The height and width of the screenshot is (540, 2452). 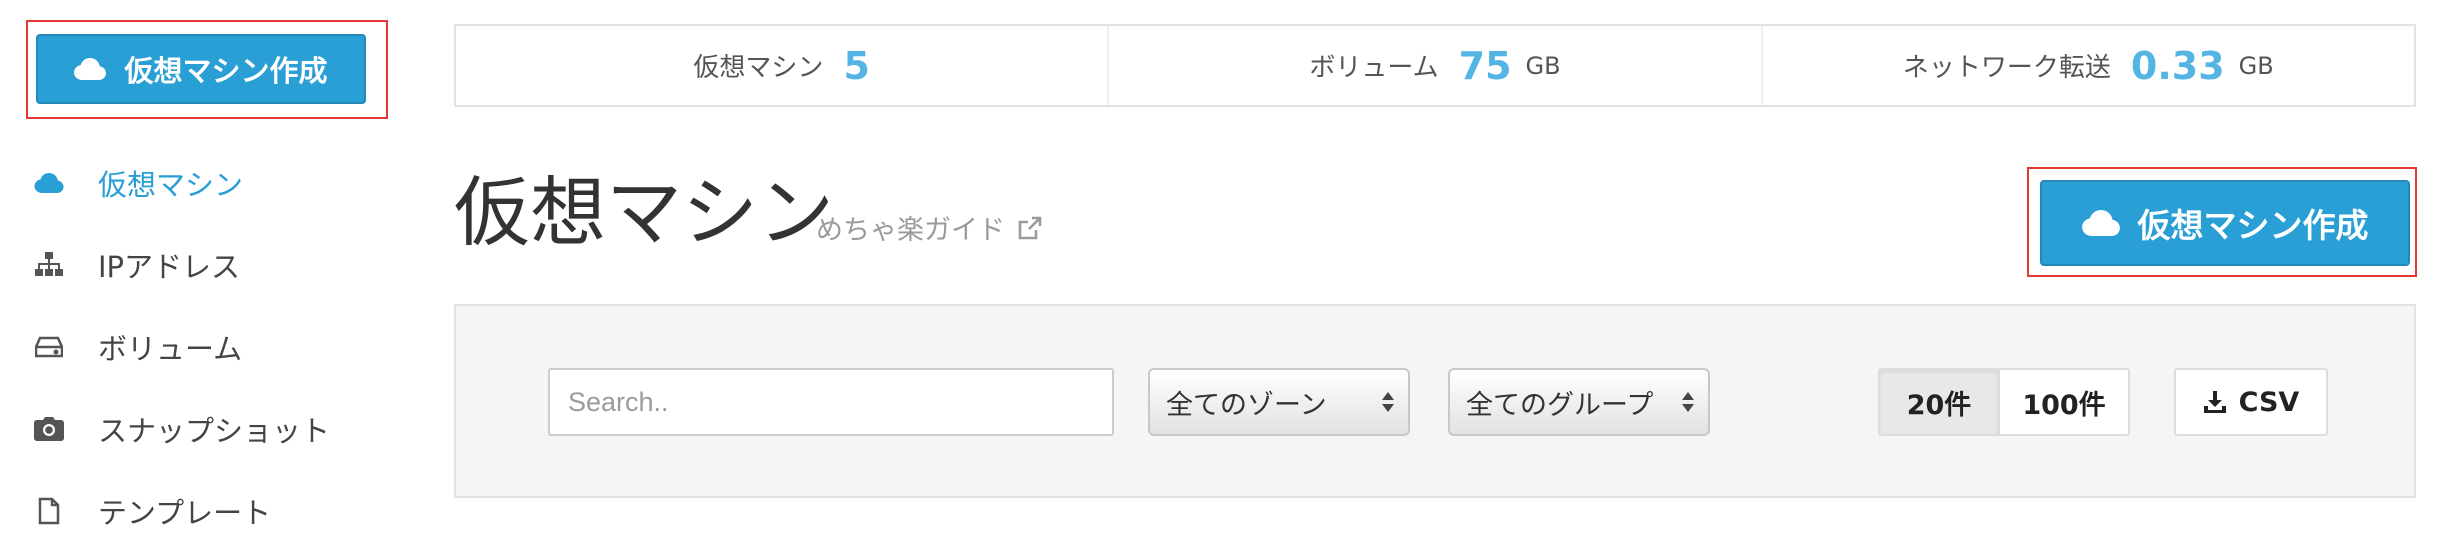 I want to click on guide-link-label: めちゃ楽ガイド, so click(x=910, y=230).